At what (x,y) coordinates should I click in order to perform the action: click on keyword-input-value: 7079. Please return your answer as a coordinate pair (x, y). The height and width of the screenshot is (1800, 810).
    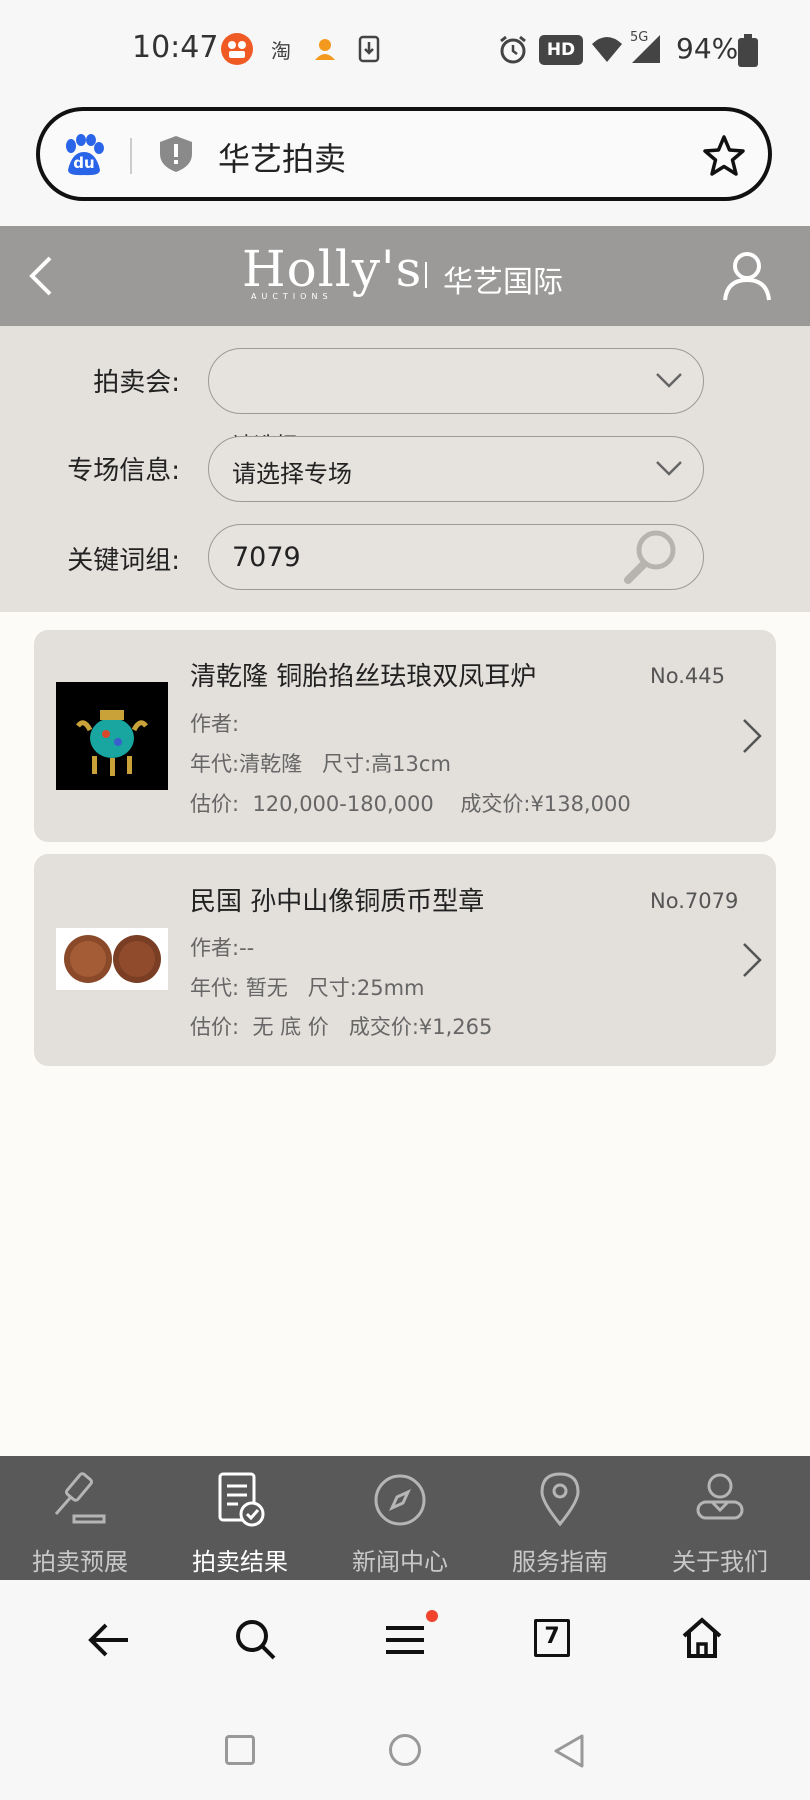
    Looking at the image, I should click on (266, 557).